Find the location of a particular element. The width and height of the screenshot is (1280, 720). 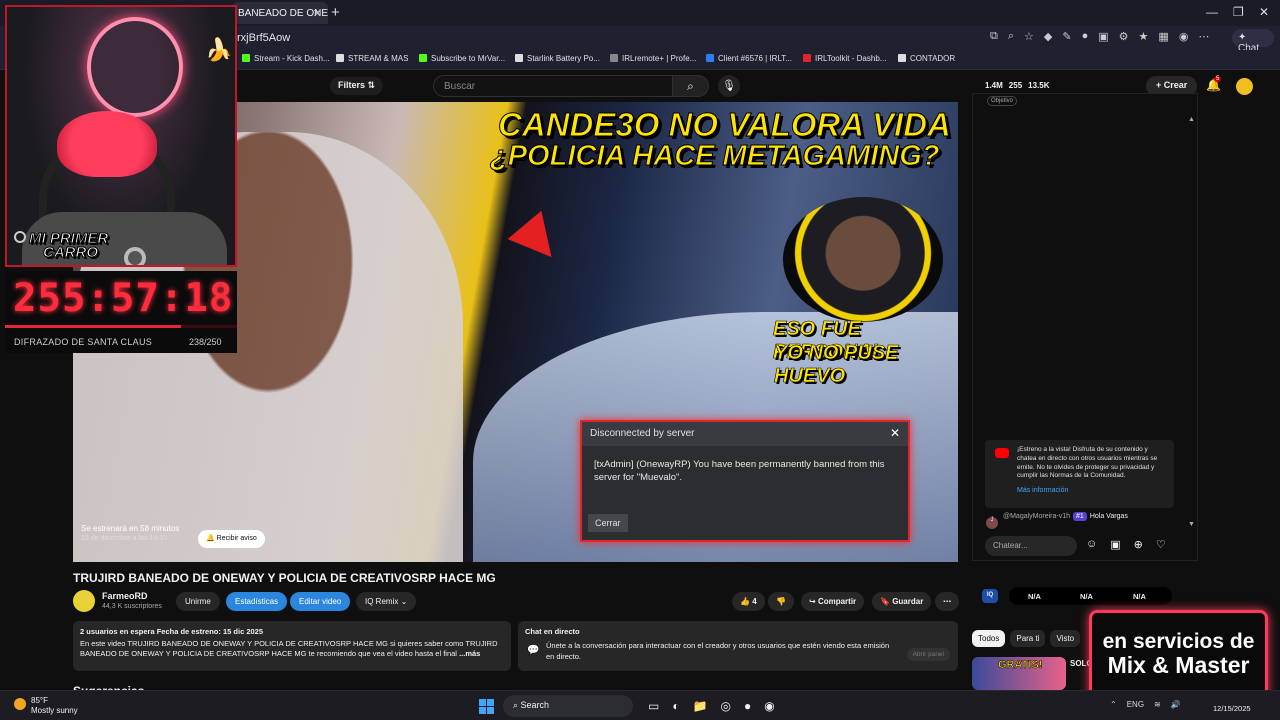

temperature: 85°F is located at coordinates (39, 700).